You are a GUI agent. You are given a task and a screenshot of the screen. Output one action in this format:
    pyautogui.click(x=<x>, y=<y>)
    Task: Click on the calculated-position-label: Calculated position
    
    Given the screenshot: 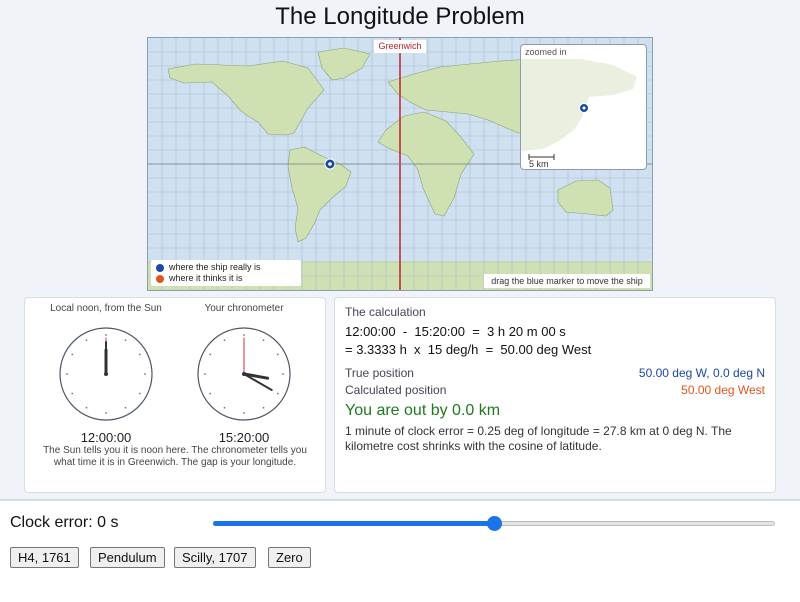 What is the action you would take?
    pyautogui.click(x=396, y=390)
    